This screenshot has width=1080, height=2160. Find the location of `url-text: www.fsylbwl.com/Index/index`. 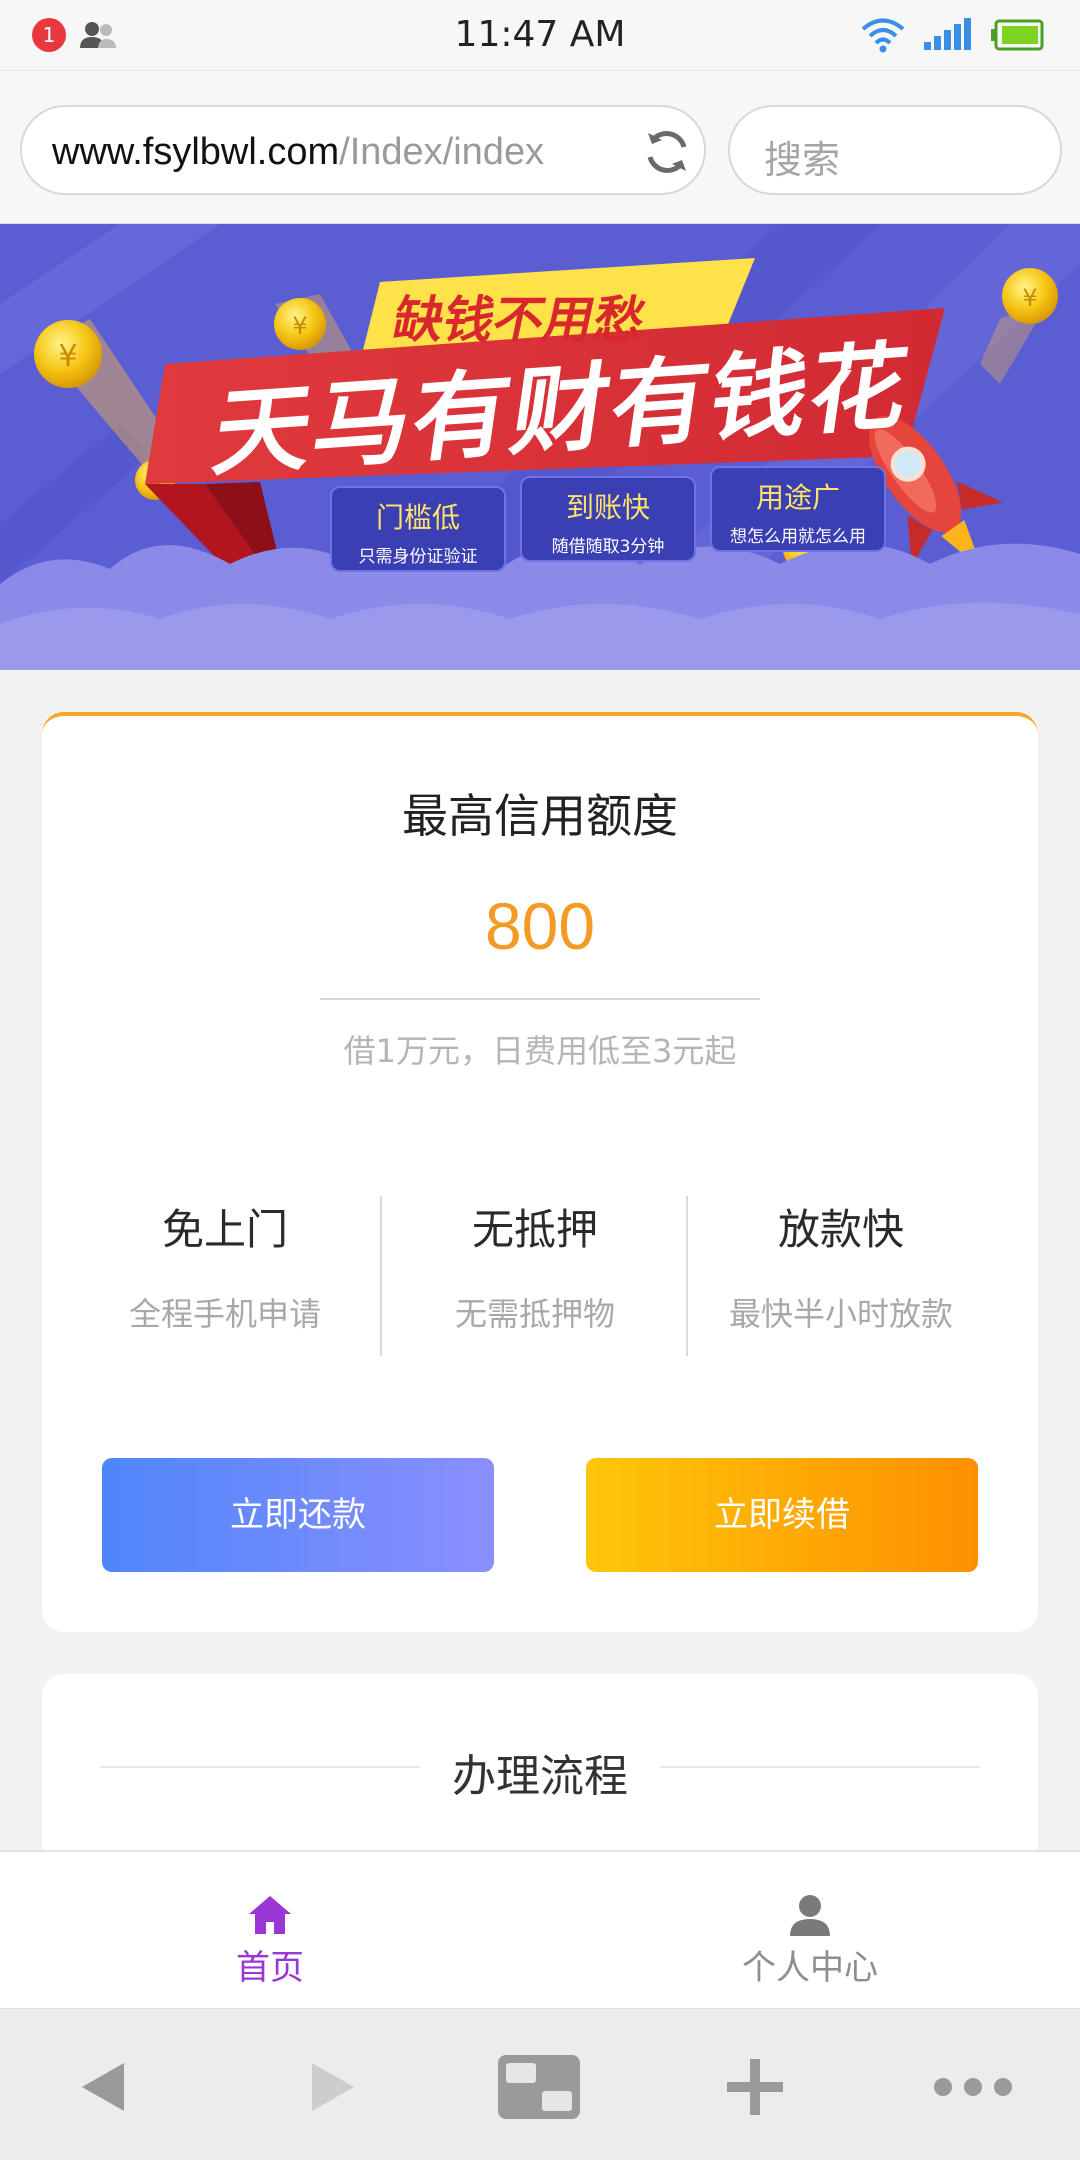

url-text: www.fsylbwl.com/Index/index is located at coordinates (337, 152).